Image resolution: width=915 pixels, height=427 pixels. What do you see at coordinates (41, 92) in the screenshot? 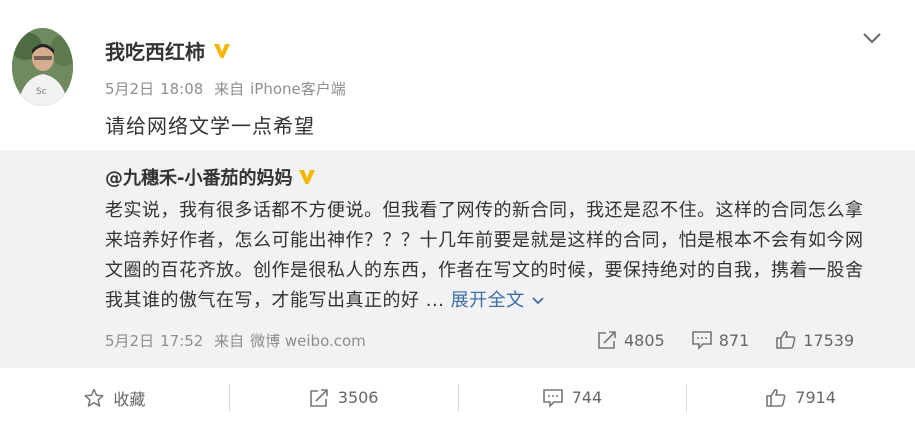
I see `svg-text: Sc` at bounding box center [41, 92].